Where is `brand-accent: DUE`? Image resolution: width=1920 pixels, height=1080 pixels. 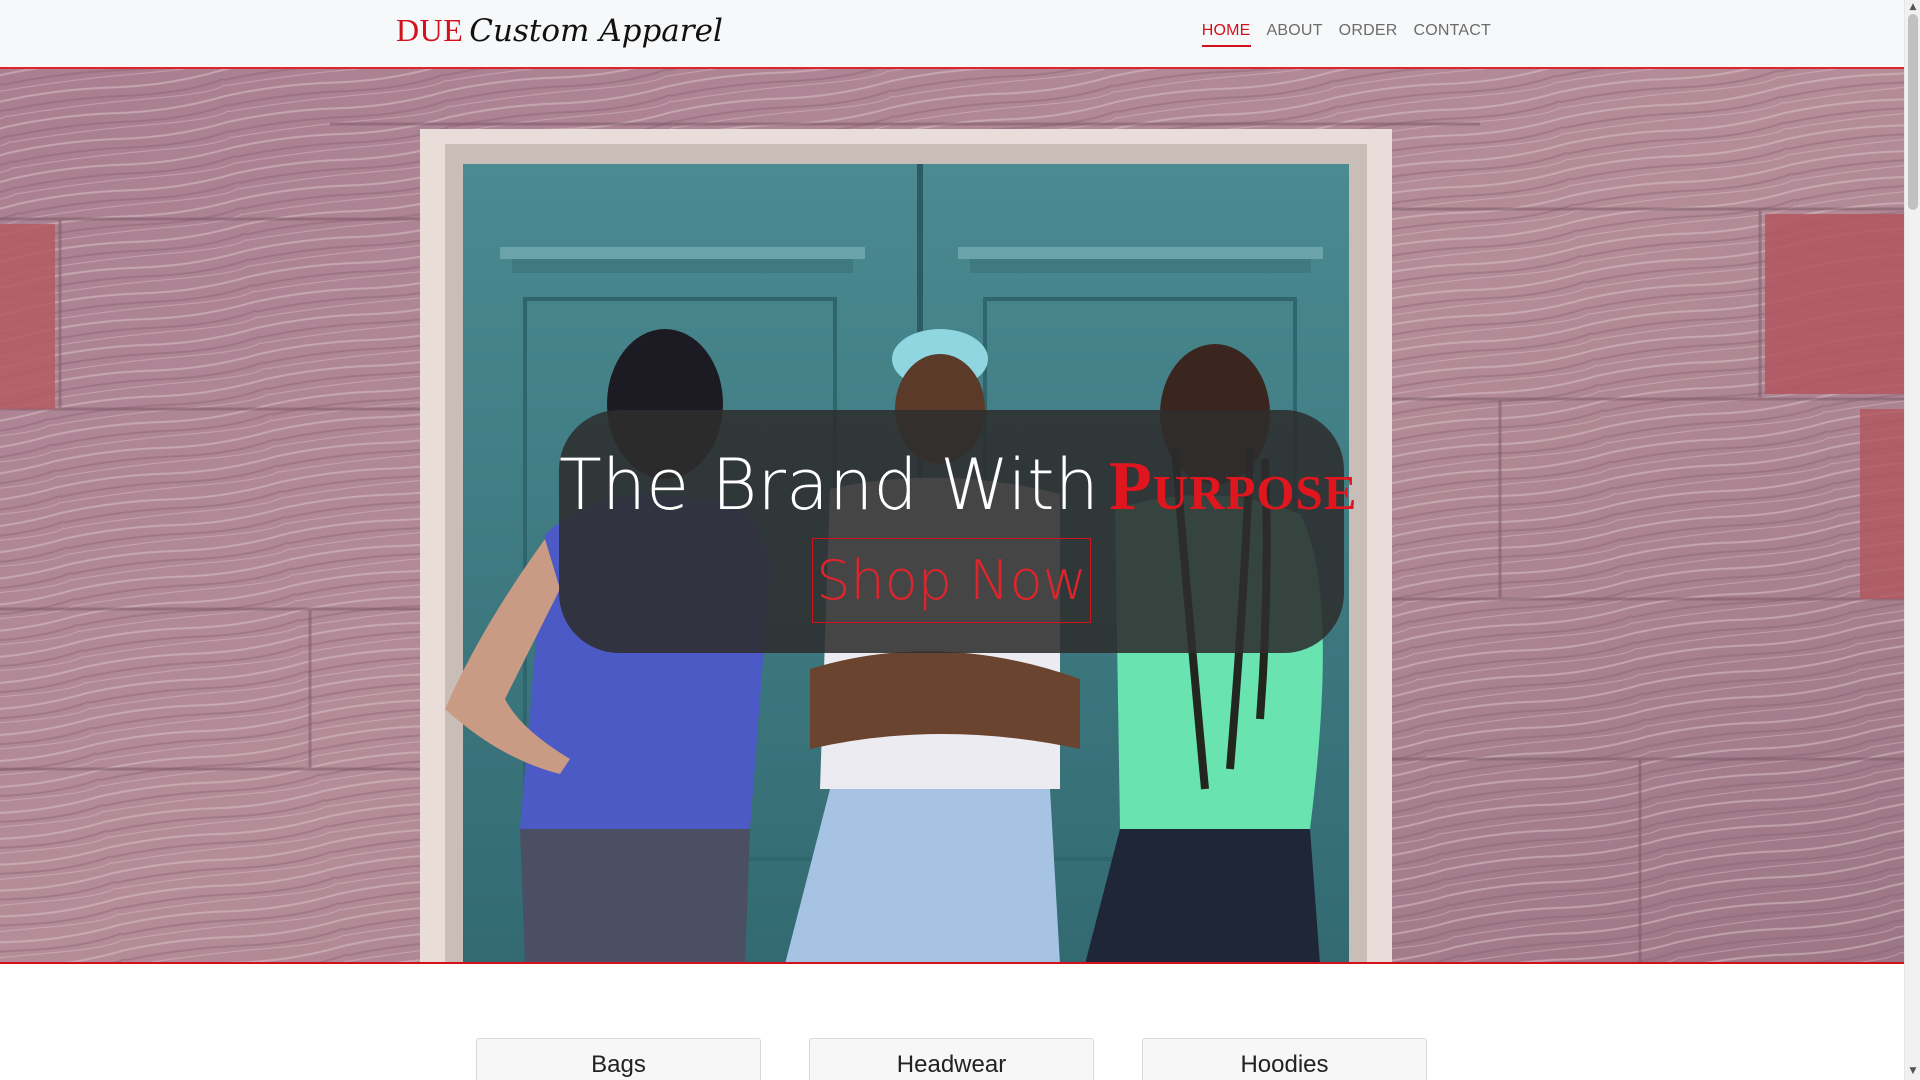 brand-accent: DUE is located at coordinates (430, 30).